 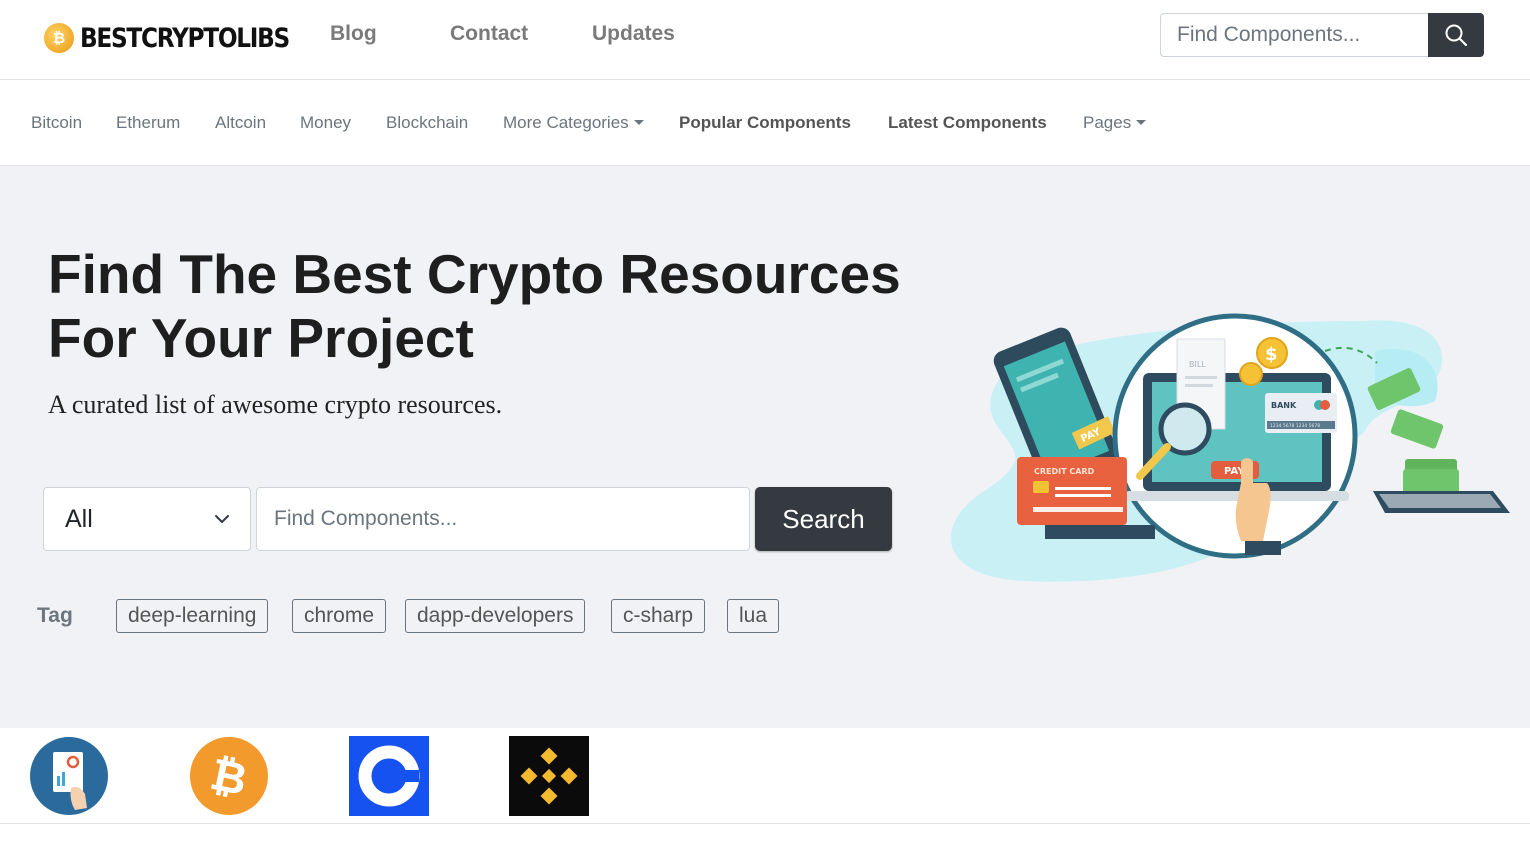 What do you see at coordinates (633, 34) in the screenshot?
I see `nav-updates-link: Updates` at bounding box center [633, 34].